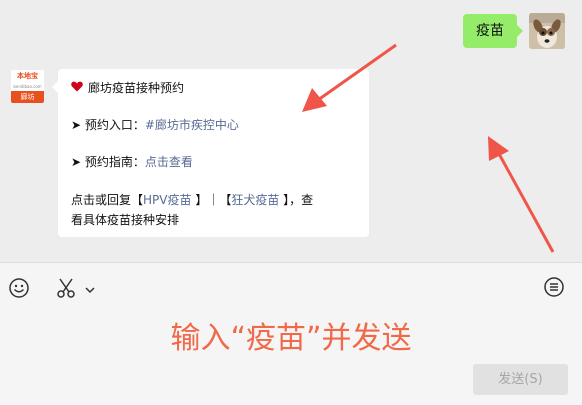 Image resolution: width=582 pixels, height=405 pixels. Describe the element at coordinates (108, 125) in the screenshot. I see `booking-label: ➤ 预约入口：` at that location.